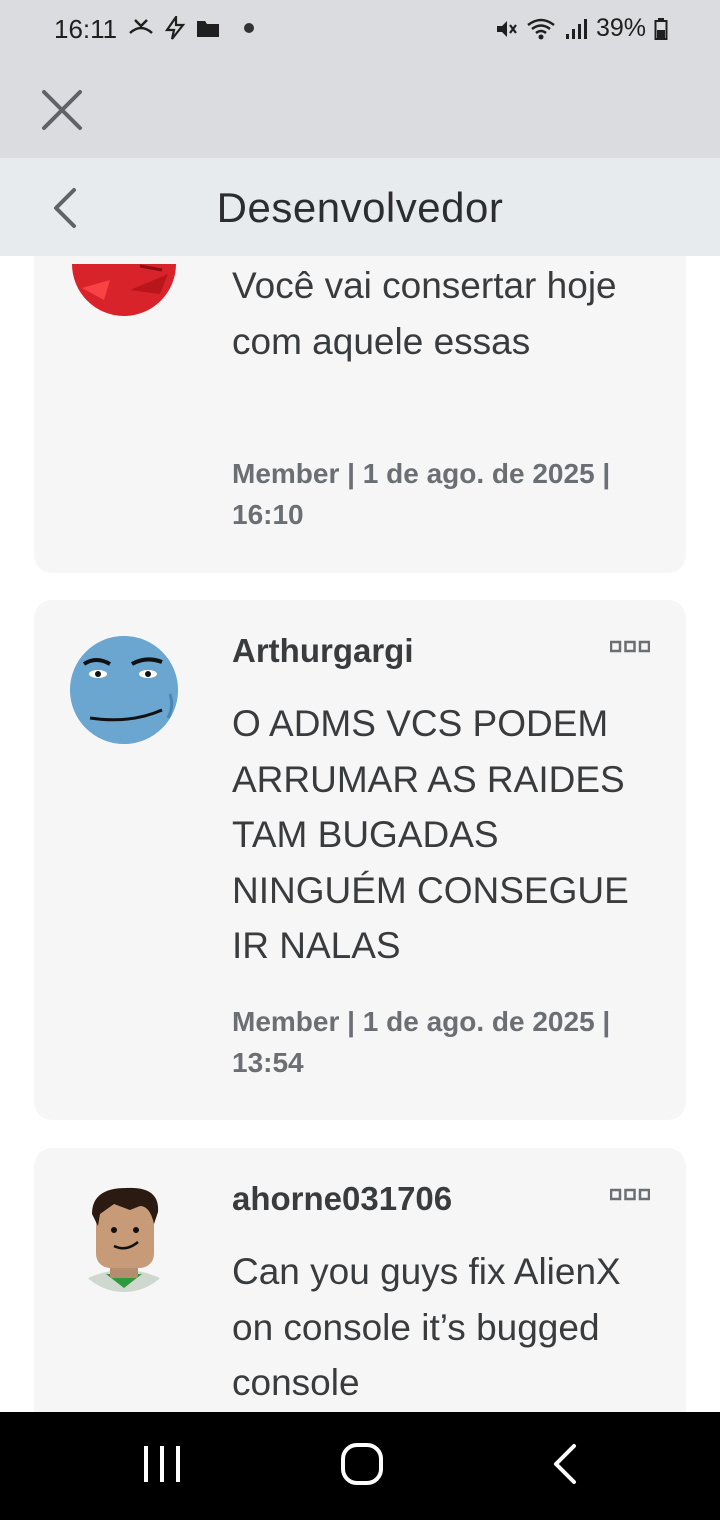 The width and height of the screenshot is (720, 1520). Describe the element at coordinates (62, 110) in the screenshot. I see `close-icon` at that location.